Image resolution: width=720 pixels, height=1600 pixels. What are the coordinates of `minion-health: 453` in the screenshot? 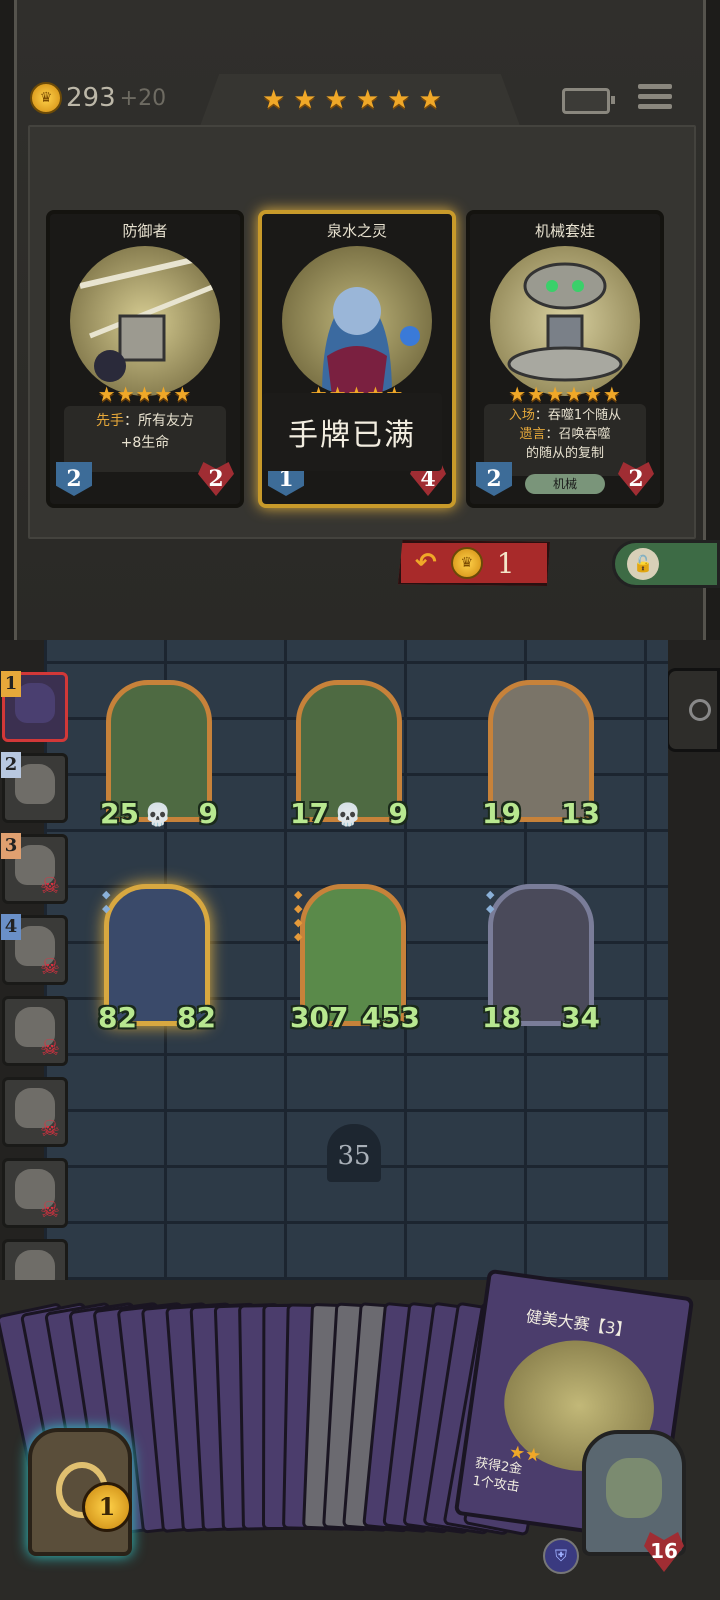 It's located at (390, 1017).